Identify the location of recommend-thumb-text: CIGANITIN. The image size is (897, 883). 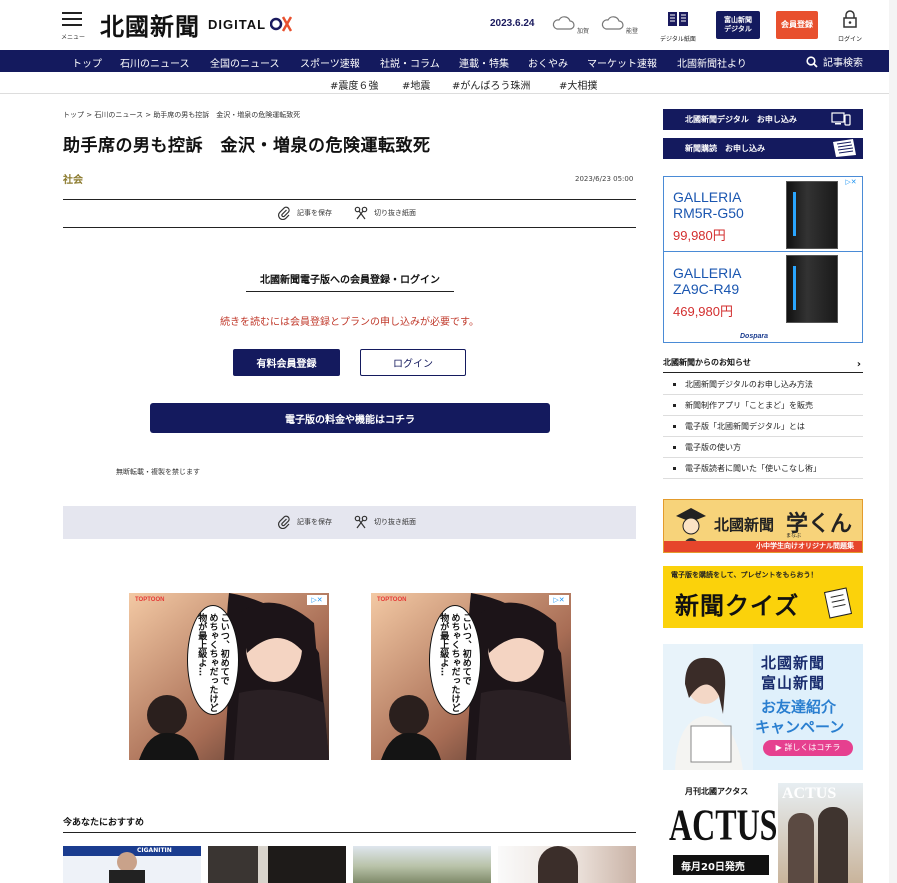
(154, 850).